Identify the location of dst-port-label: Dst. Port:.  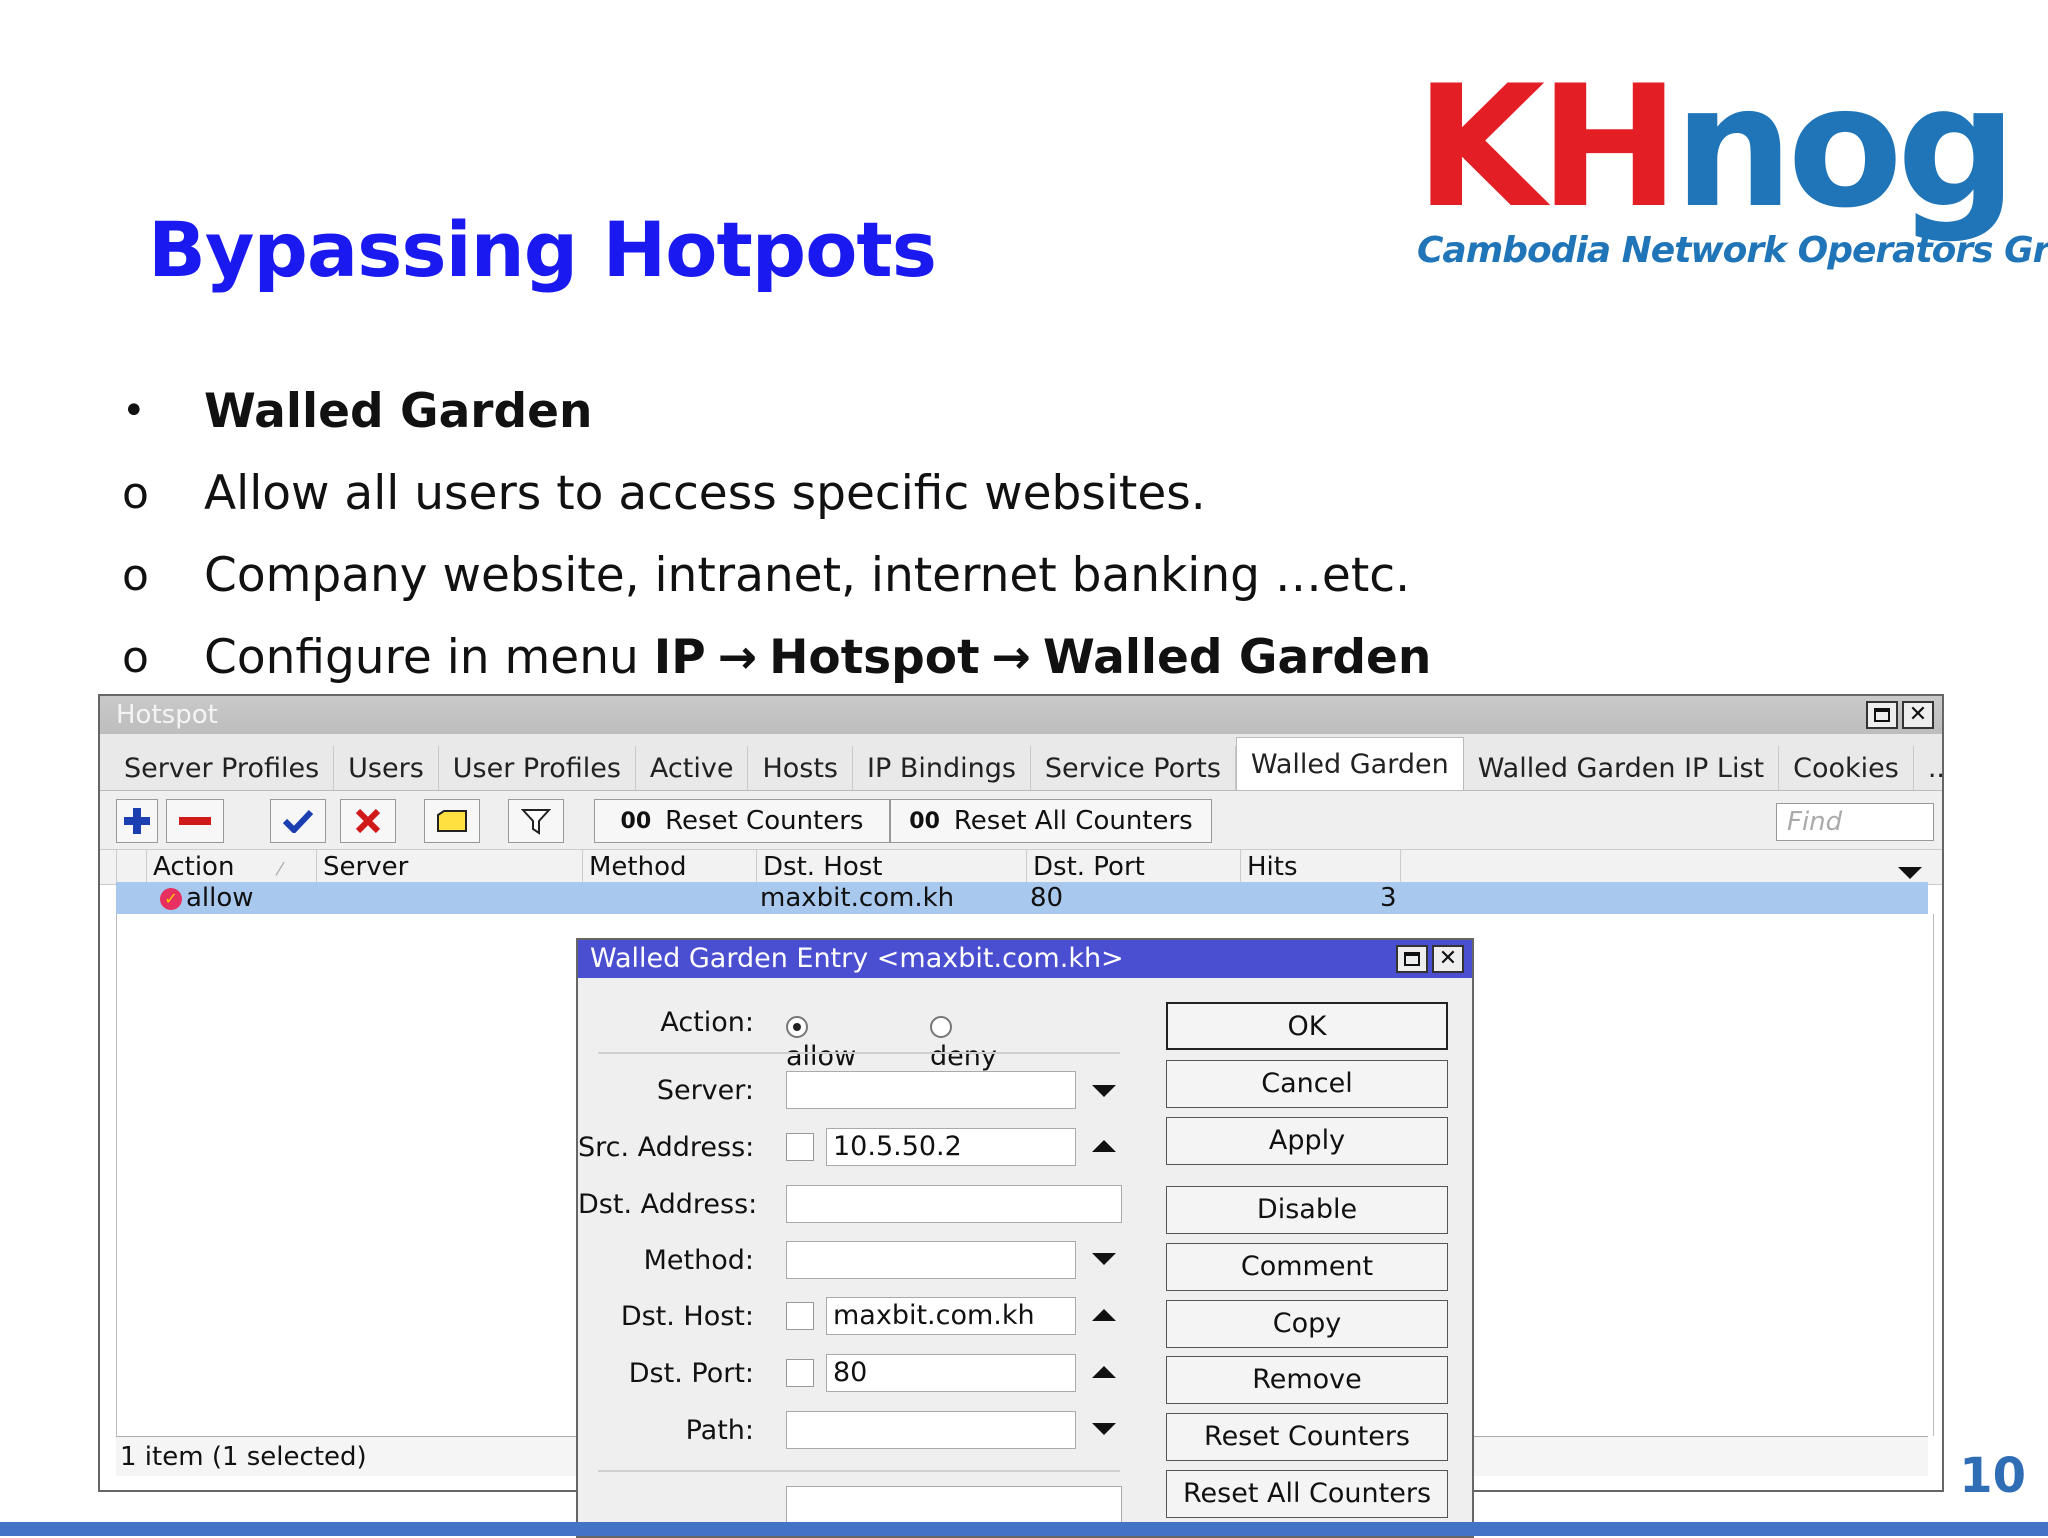
(691, 1373).